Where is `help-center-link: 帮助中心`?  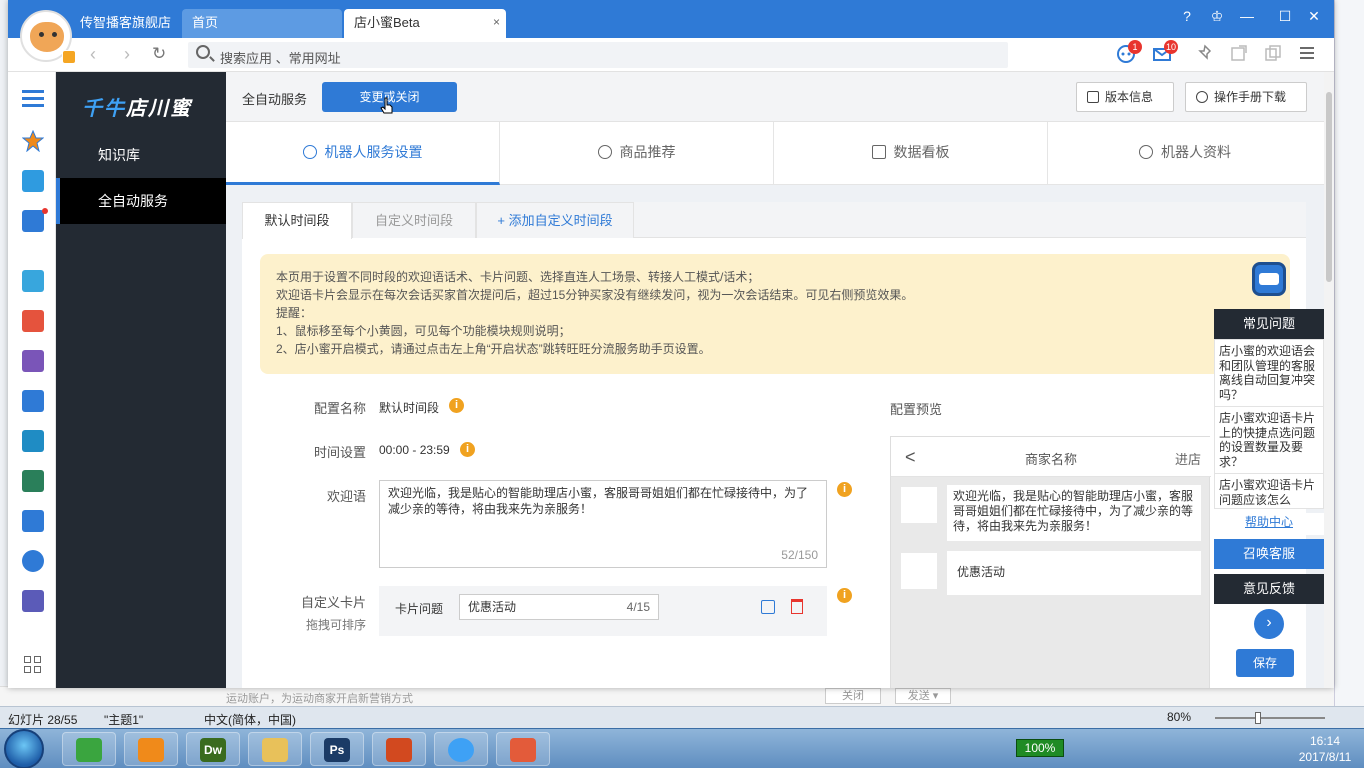 help-center-link: 帮助中心 is located at coordinates (1269, 524).